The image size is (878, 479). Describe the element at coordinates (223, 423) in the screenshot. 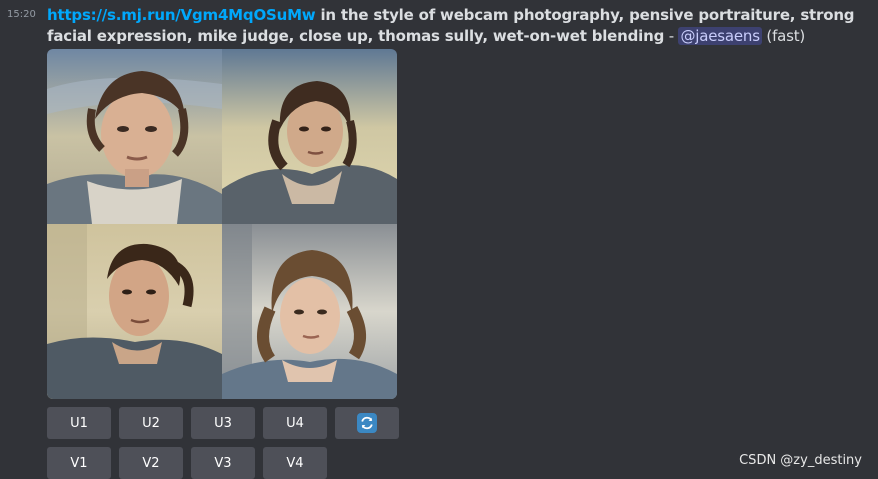

I see `upscale-button-3: U3` at that location.